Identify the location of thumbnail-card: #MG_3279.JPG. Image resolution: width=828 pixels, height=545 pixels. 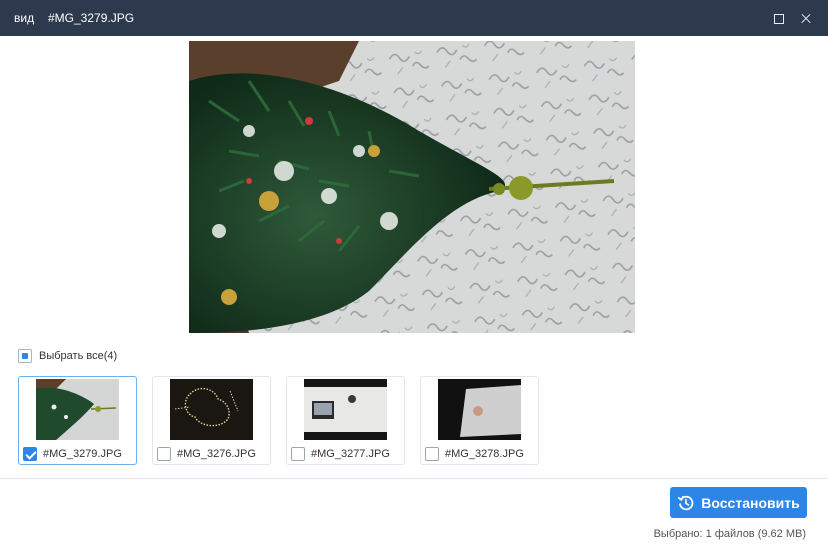
(77, 420).